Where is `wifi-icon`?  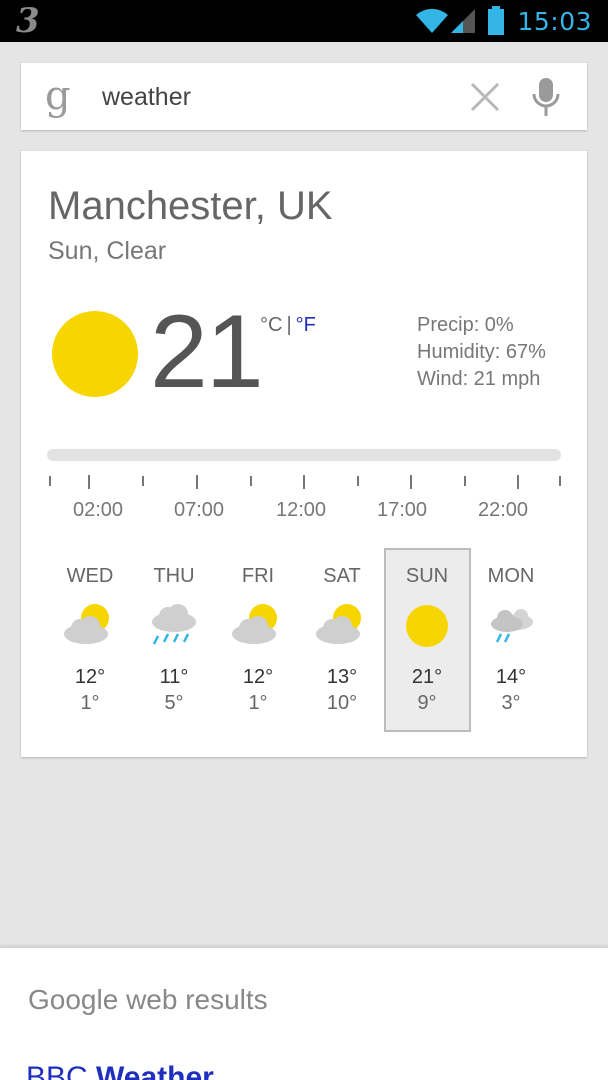
wifi-icon is located at coordinates (432, 21).